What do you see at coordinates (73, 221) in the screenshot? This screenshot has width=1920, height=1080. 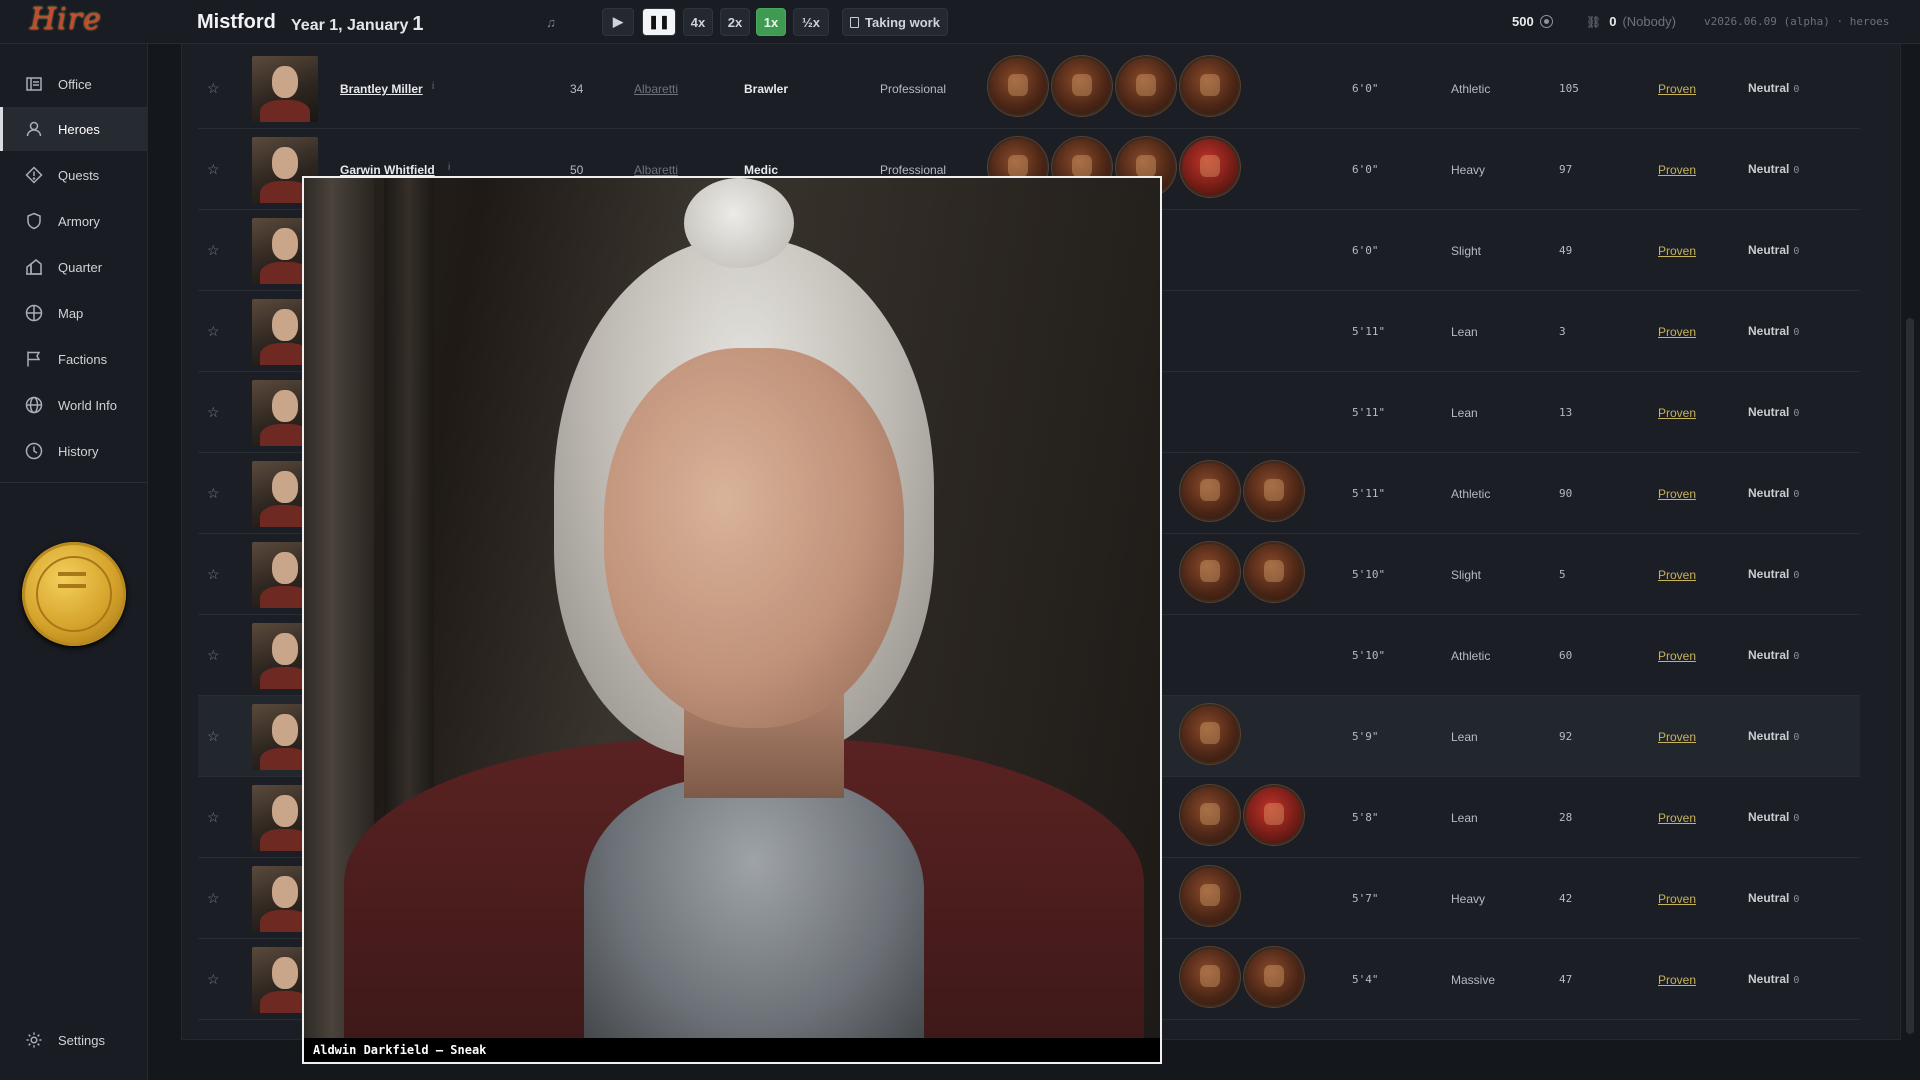 I see `sidebar-item-armory: Armory` at bounding box center [73, 221].